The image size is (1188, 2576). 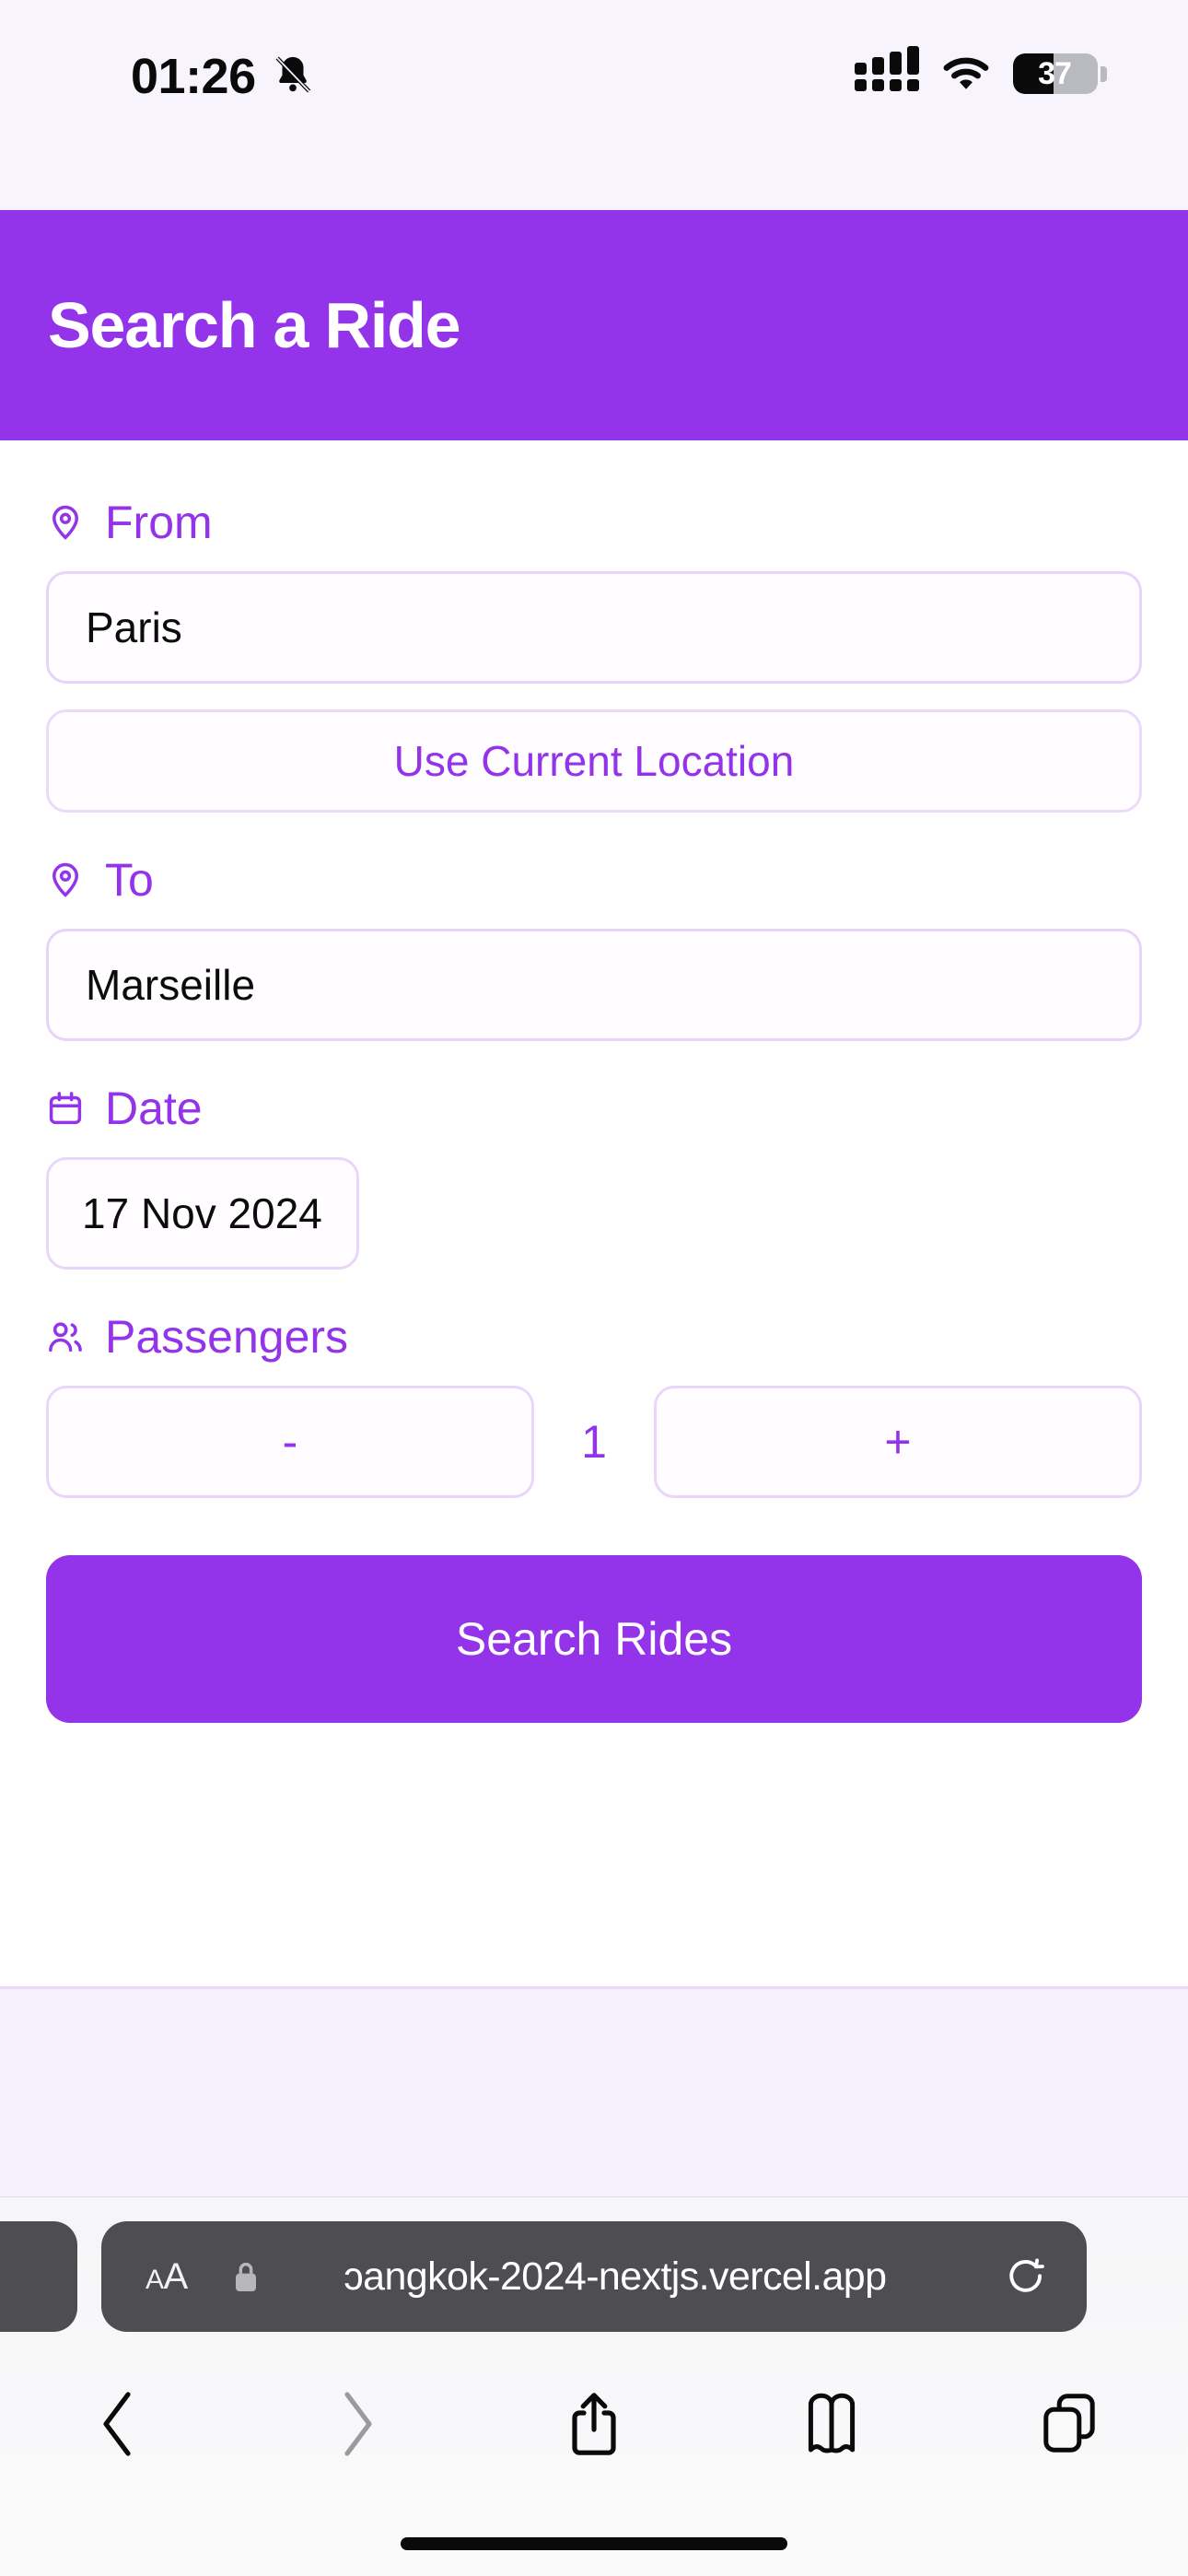 I want to click on wifi-icon, so click(x=966, y=73).